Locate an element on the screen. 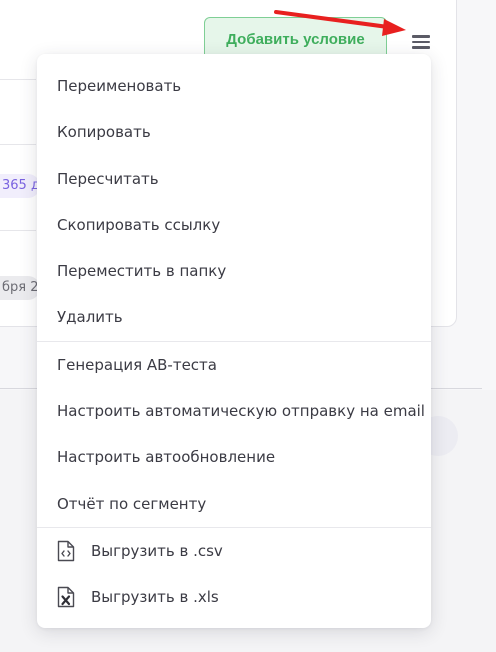 Image resolution: width=496 pixels, height=652 pixels. menu-item-copy-link: Скопировать ссылку is located at coordinates (234, 225).